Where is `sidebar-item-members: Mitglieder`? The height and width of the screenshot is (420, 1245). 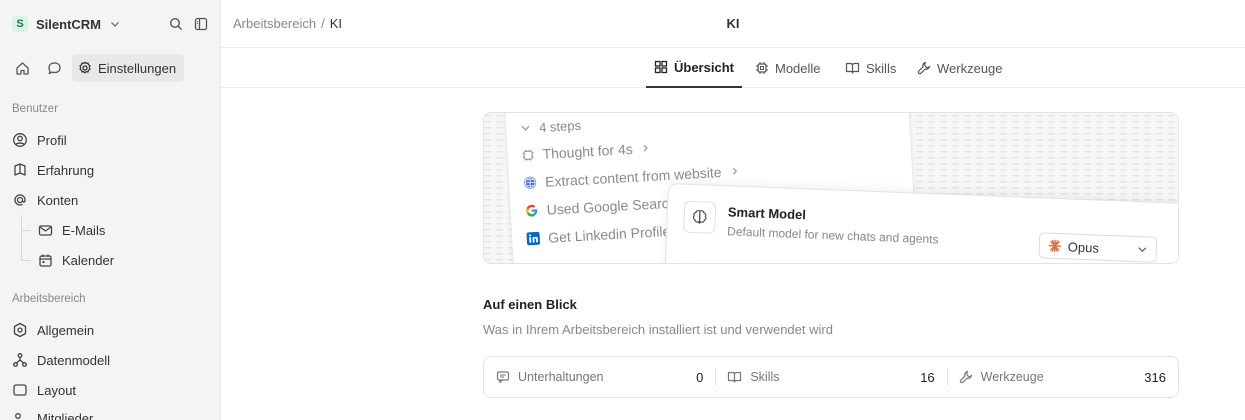
sidebar-item-members: Mitglieder is located at coordinates (52, 413).